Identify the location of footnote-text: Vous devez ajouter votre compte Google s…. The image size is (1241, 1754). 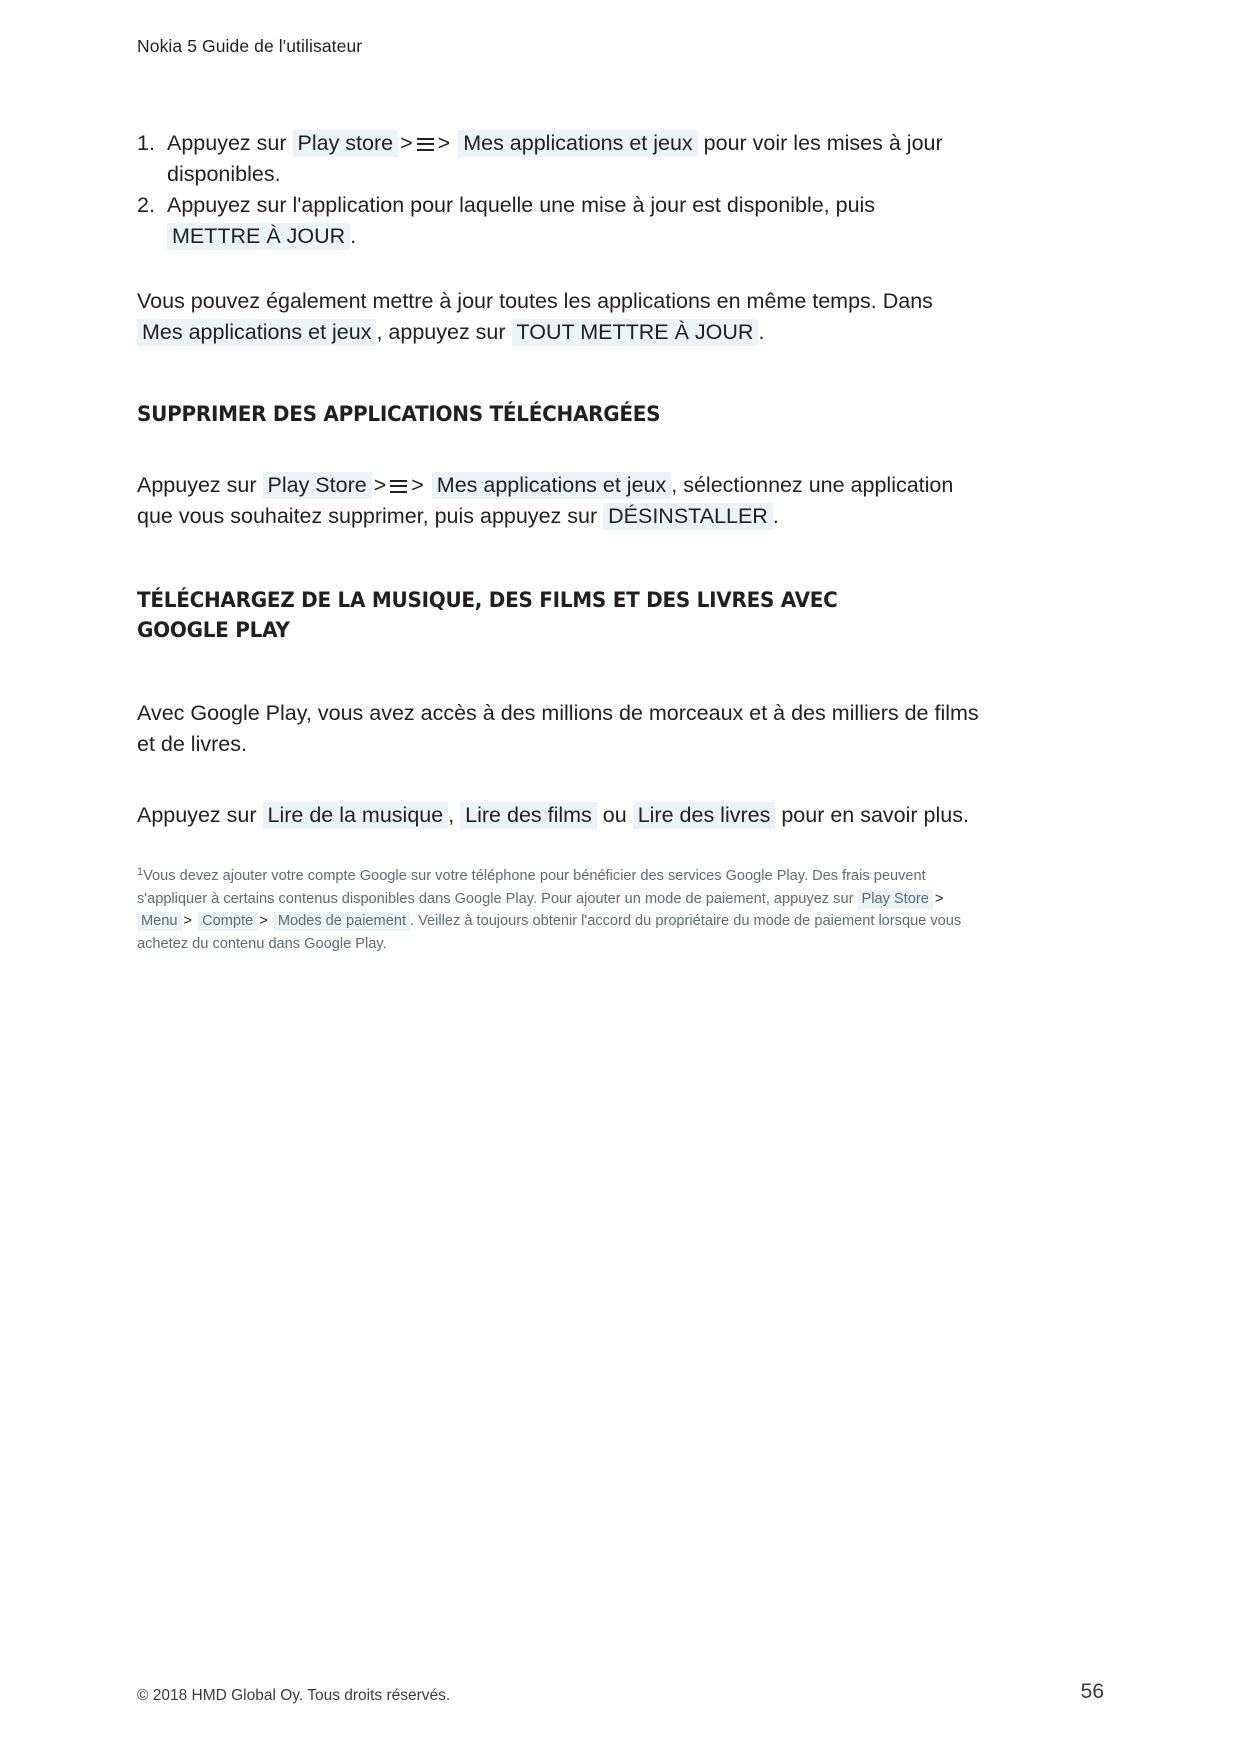
(531, 887).